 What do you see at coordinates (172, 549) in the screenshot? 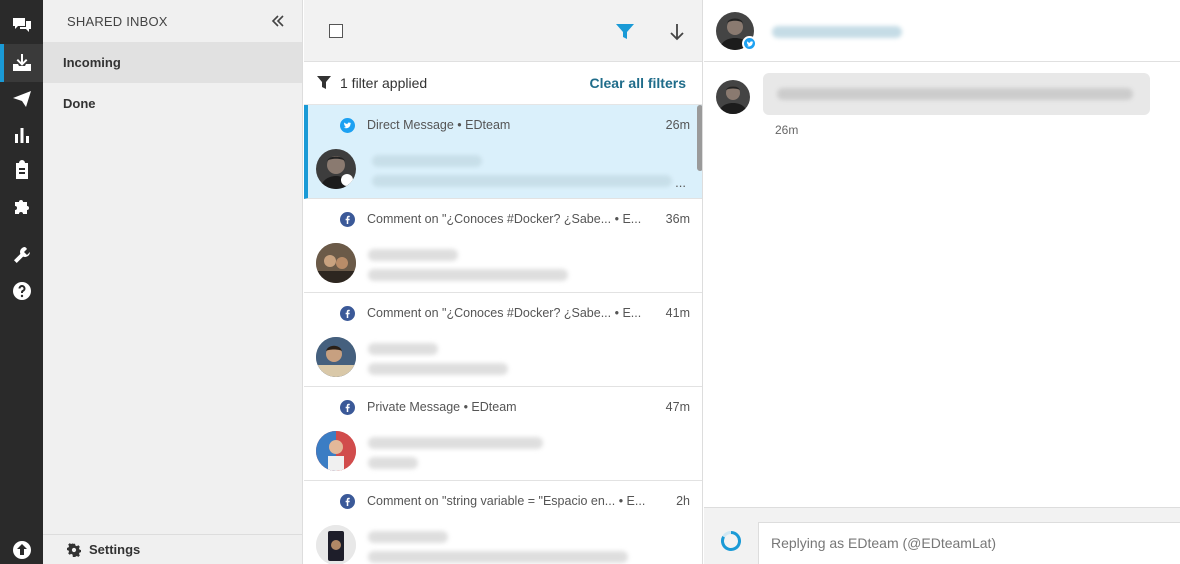
I see `settings-link: Settings` at bounding box center [172, 549].